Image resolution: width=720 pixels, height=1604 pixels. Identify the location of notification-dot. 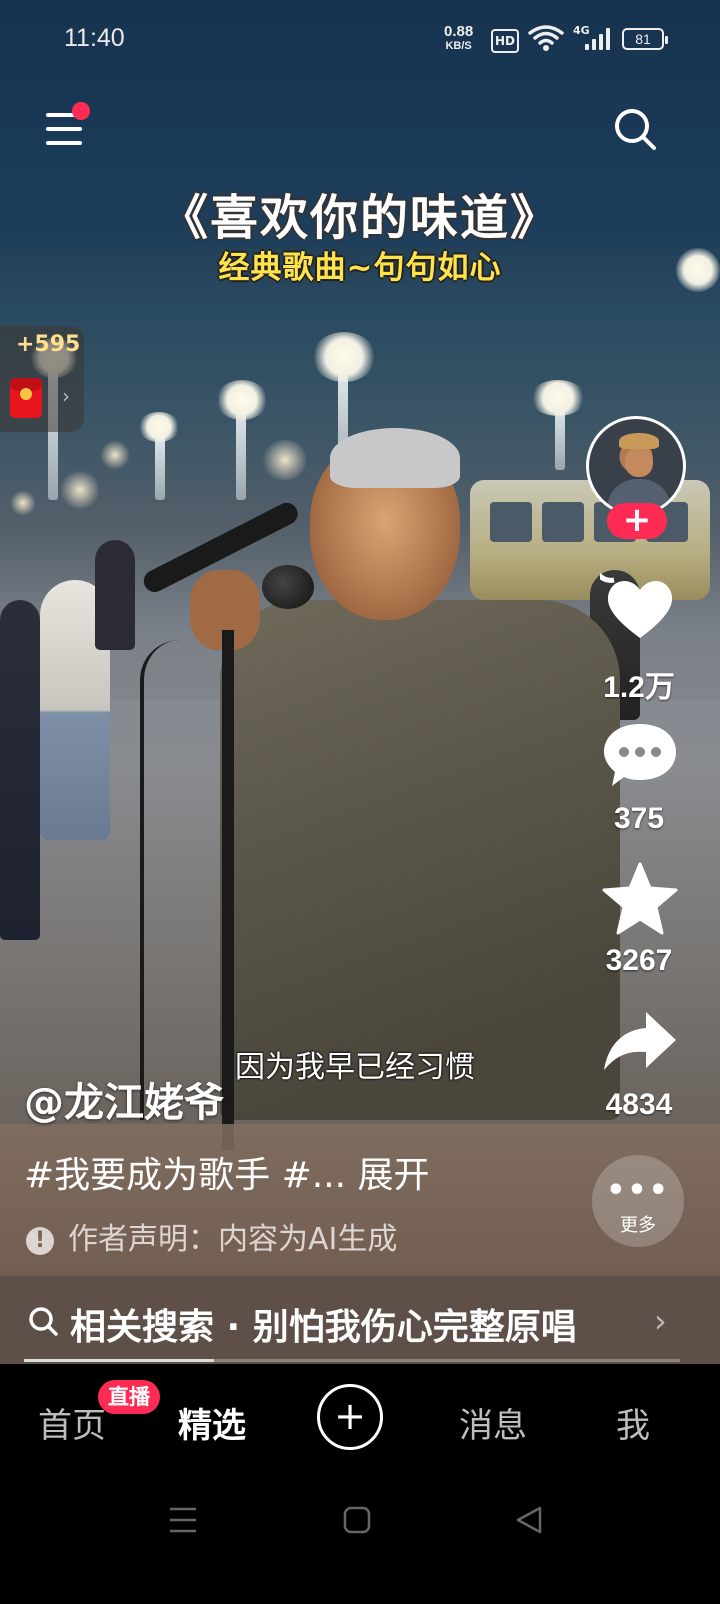
(81, 111).